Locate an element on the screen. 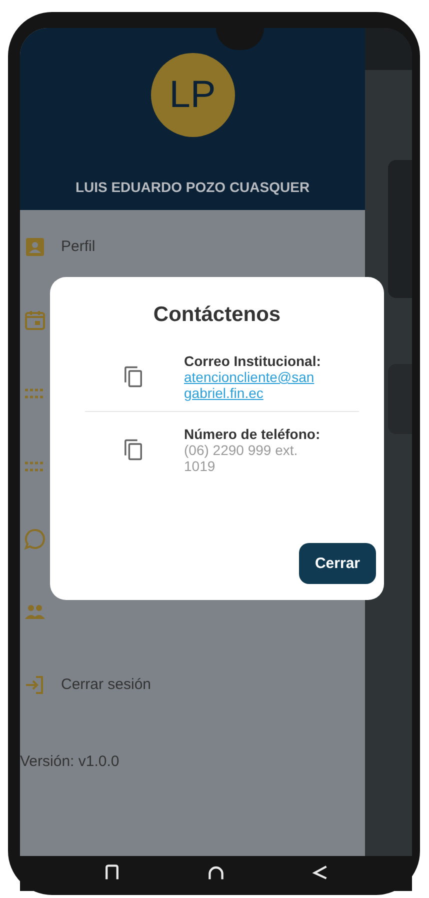 This screenshot has height=898, width=429. user-name: LUIS EDUARDO POZO CUASQUER is located at coordinates (192, 187).